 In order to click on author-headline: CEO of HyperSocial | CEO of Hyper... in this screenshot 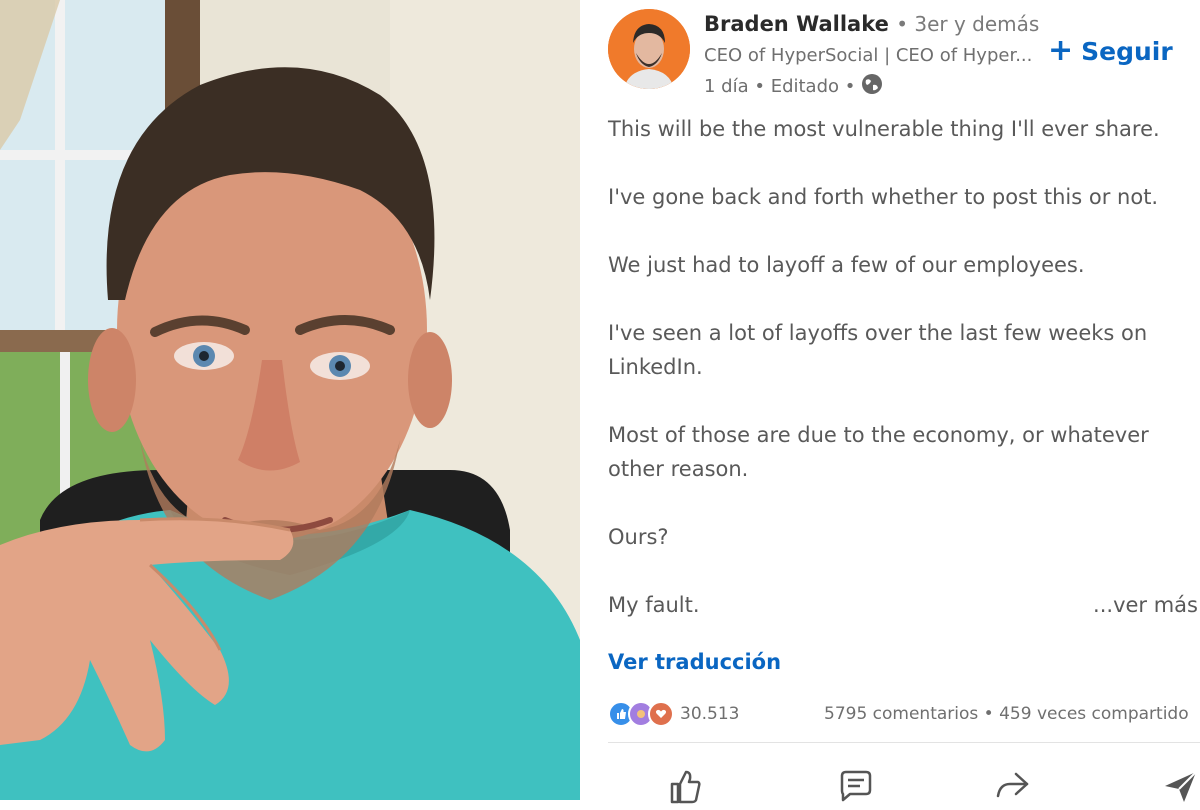, I will do `click(868, 55)`.